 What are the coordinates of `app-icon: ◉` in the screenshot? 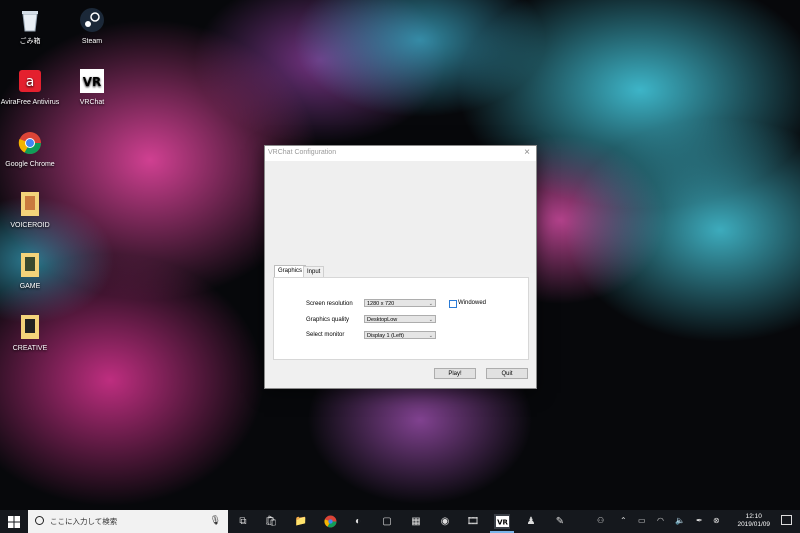 It's located at (445, 521).